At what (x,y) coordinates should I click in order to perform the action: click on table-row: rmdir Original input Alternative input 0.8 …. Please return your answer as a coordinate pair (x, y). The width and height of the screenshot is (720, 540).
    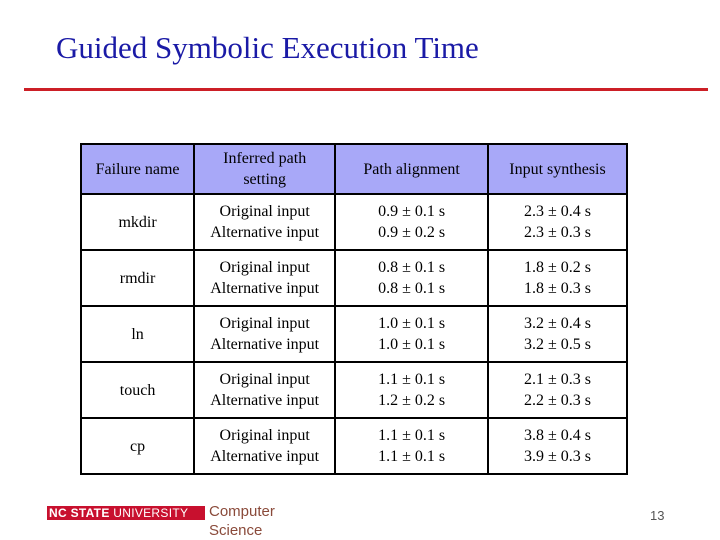
    Looking at the image, I should click on (353, 278).